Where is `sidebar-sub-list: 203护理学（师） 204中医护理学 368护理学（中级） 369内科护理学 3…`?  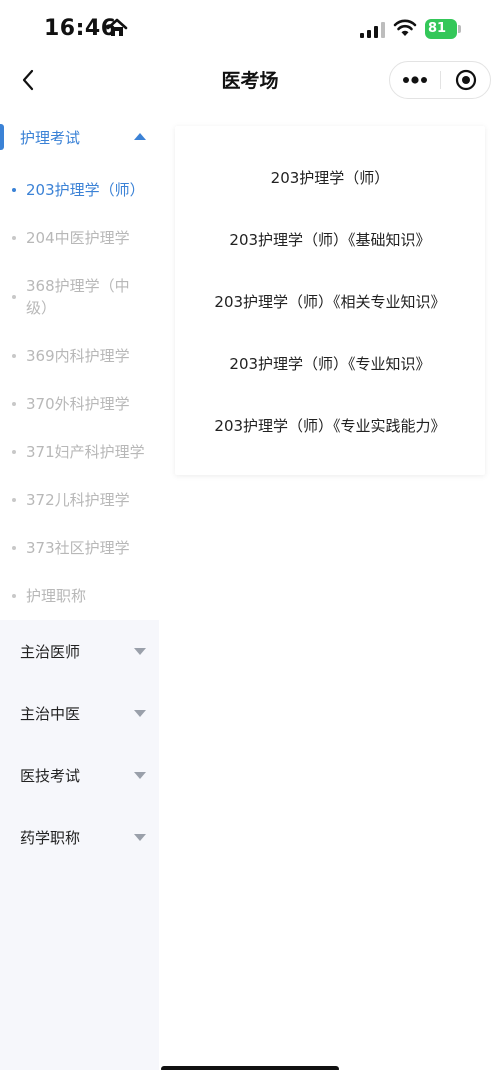 sidebar-sub-list: 203护理学（师） 204中医护理学 368护理学（中级） 369内科护理学 3… is located at coordinates (79, 391).